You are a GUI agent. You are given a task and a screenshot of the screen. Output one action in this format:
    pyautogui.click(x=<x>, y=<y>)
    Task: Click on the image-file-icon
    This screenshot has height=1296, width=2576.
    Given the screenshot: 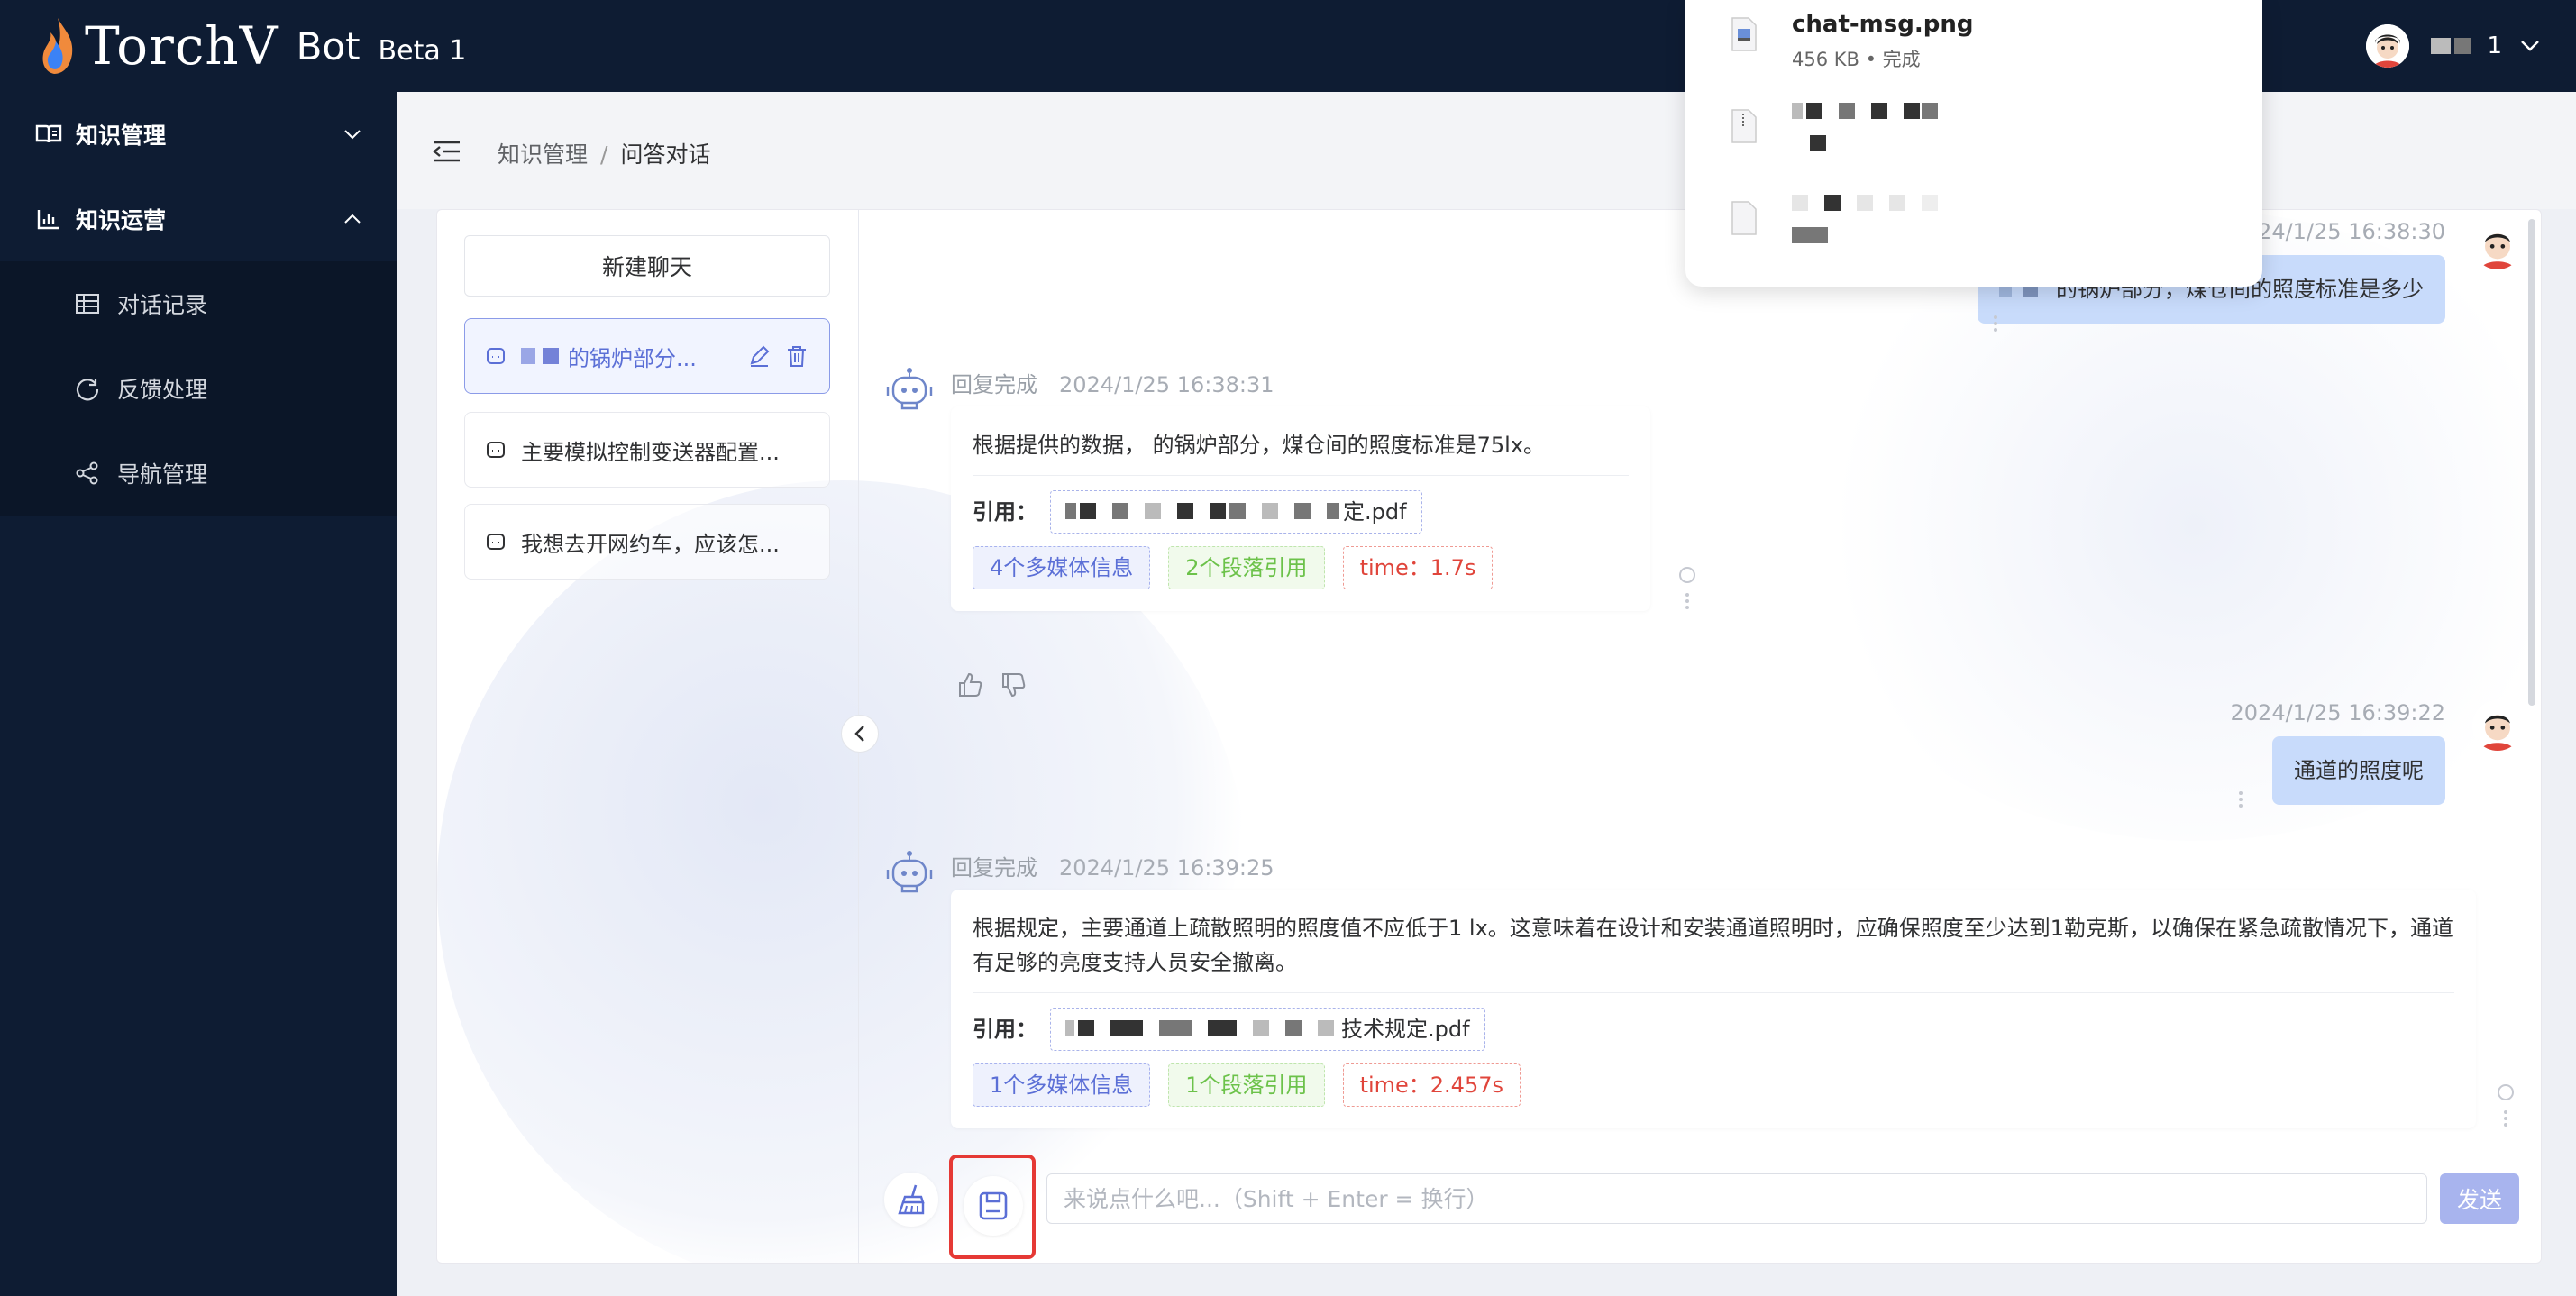 What is the action you would take?
    pyautogui.click(x=1744, y=34)
    